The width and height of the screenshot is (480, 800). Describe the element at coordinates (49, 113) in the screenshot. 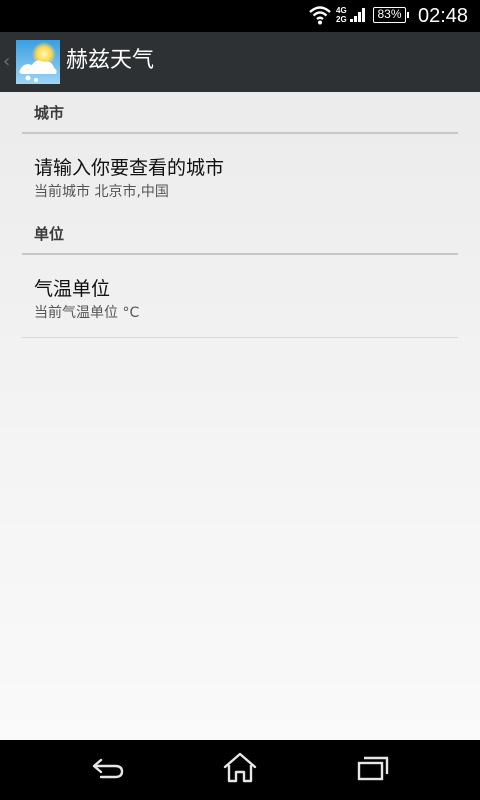

I see `category-city-label: 城市` at that location.